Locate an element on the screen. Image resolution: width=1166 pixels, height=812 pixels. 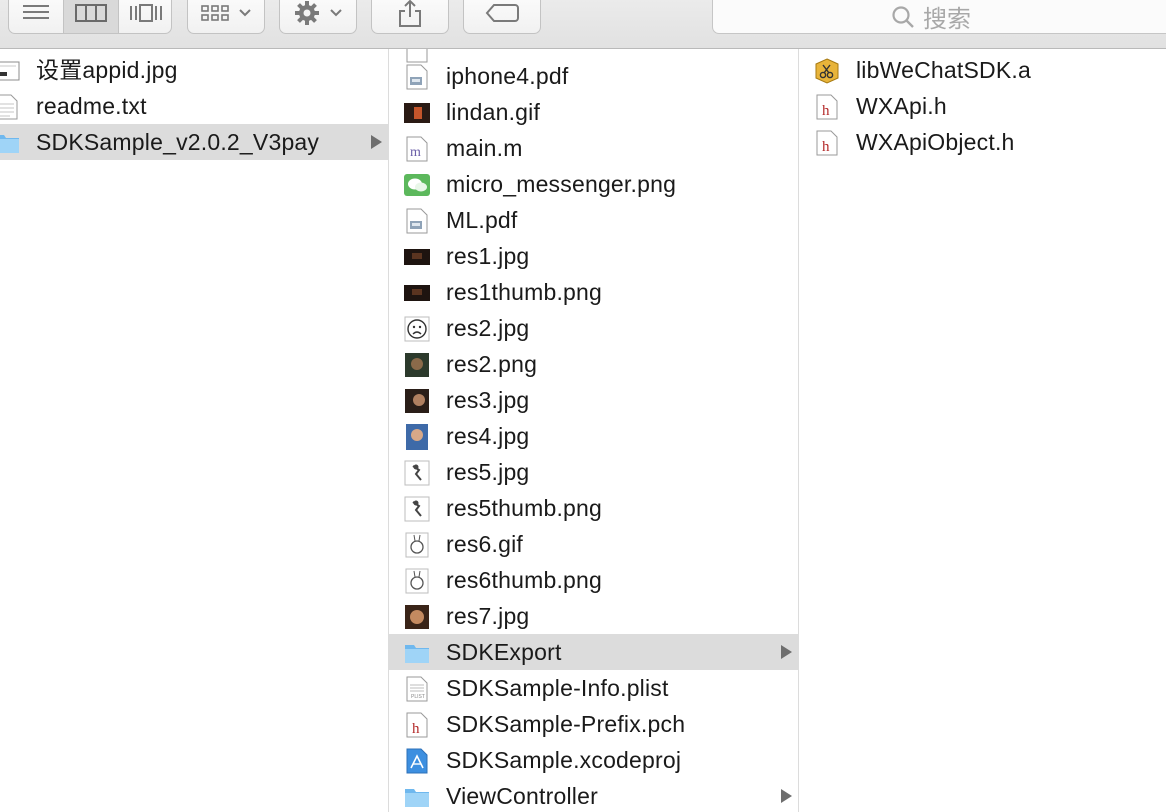
finder-toolbar: 搜索 is located at coordinates (583, 24).